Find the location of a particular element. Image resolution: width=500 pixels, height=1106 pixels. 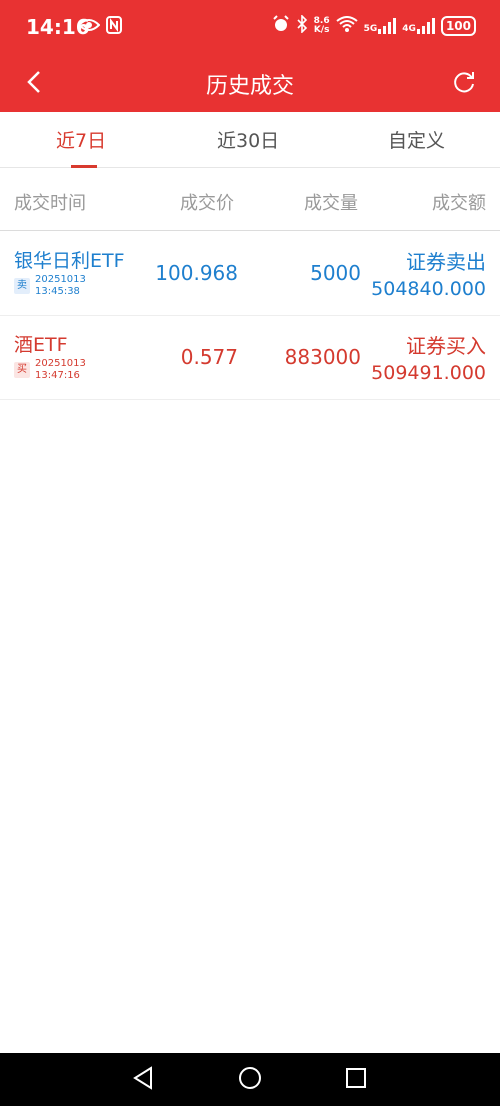

circle-home-icon is located at coordinates (250, 1080).